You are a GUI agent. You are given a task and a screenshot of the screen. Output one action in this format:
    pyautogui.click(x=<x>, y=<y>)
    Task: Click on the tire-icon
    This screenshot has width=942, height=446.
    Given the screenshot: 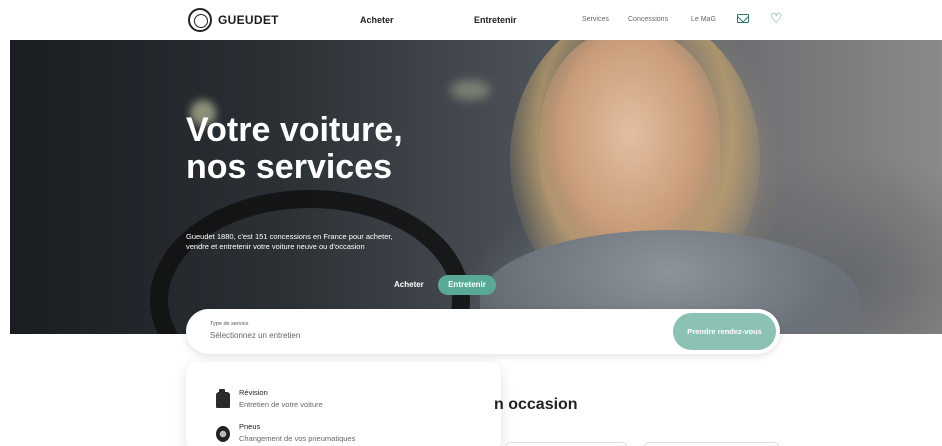 What is the action you would take?
    pyautogui.click(x=223, y=434)
    